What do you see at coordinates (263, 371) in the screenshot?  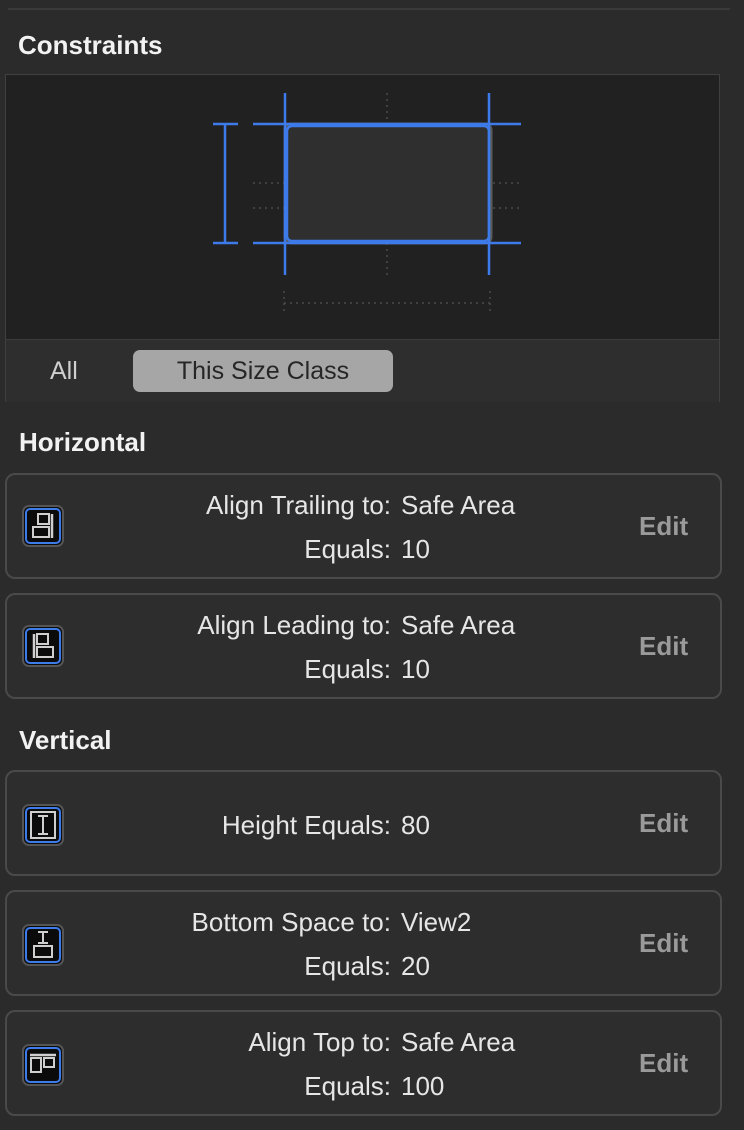 I see `scope-this-size-class-button: This Size Class` at bounding box center [263, 371].